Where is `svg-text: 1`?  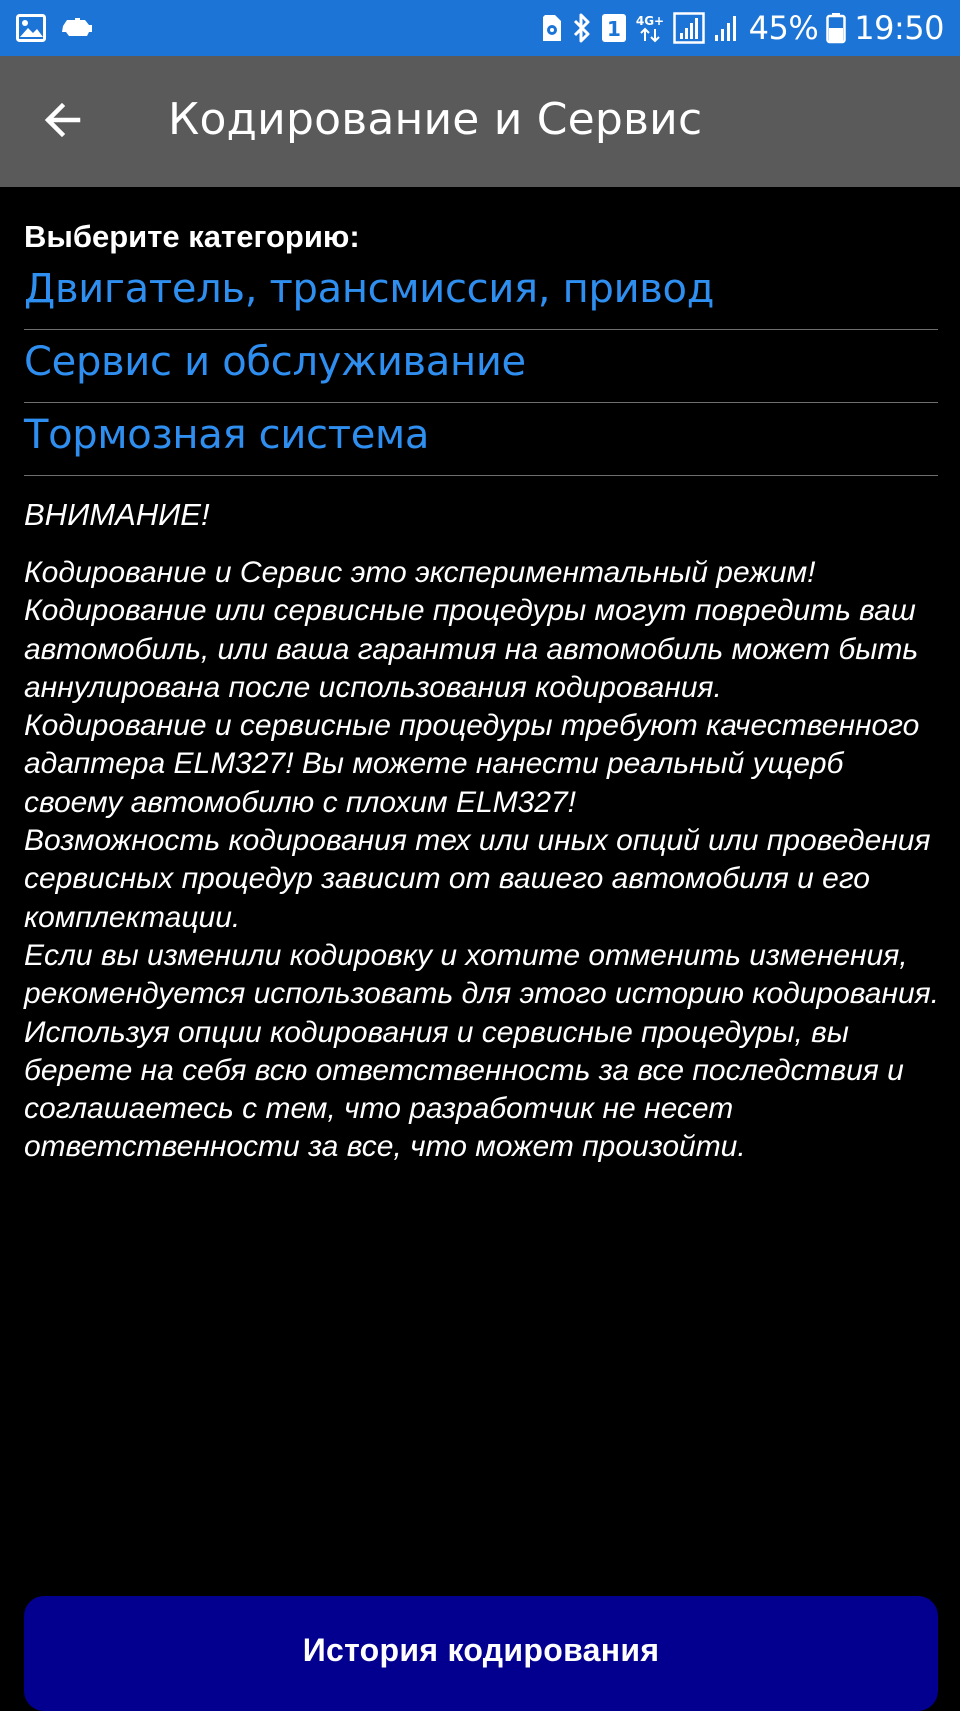
svg-text: 1 is located at coordinates (614, 29).